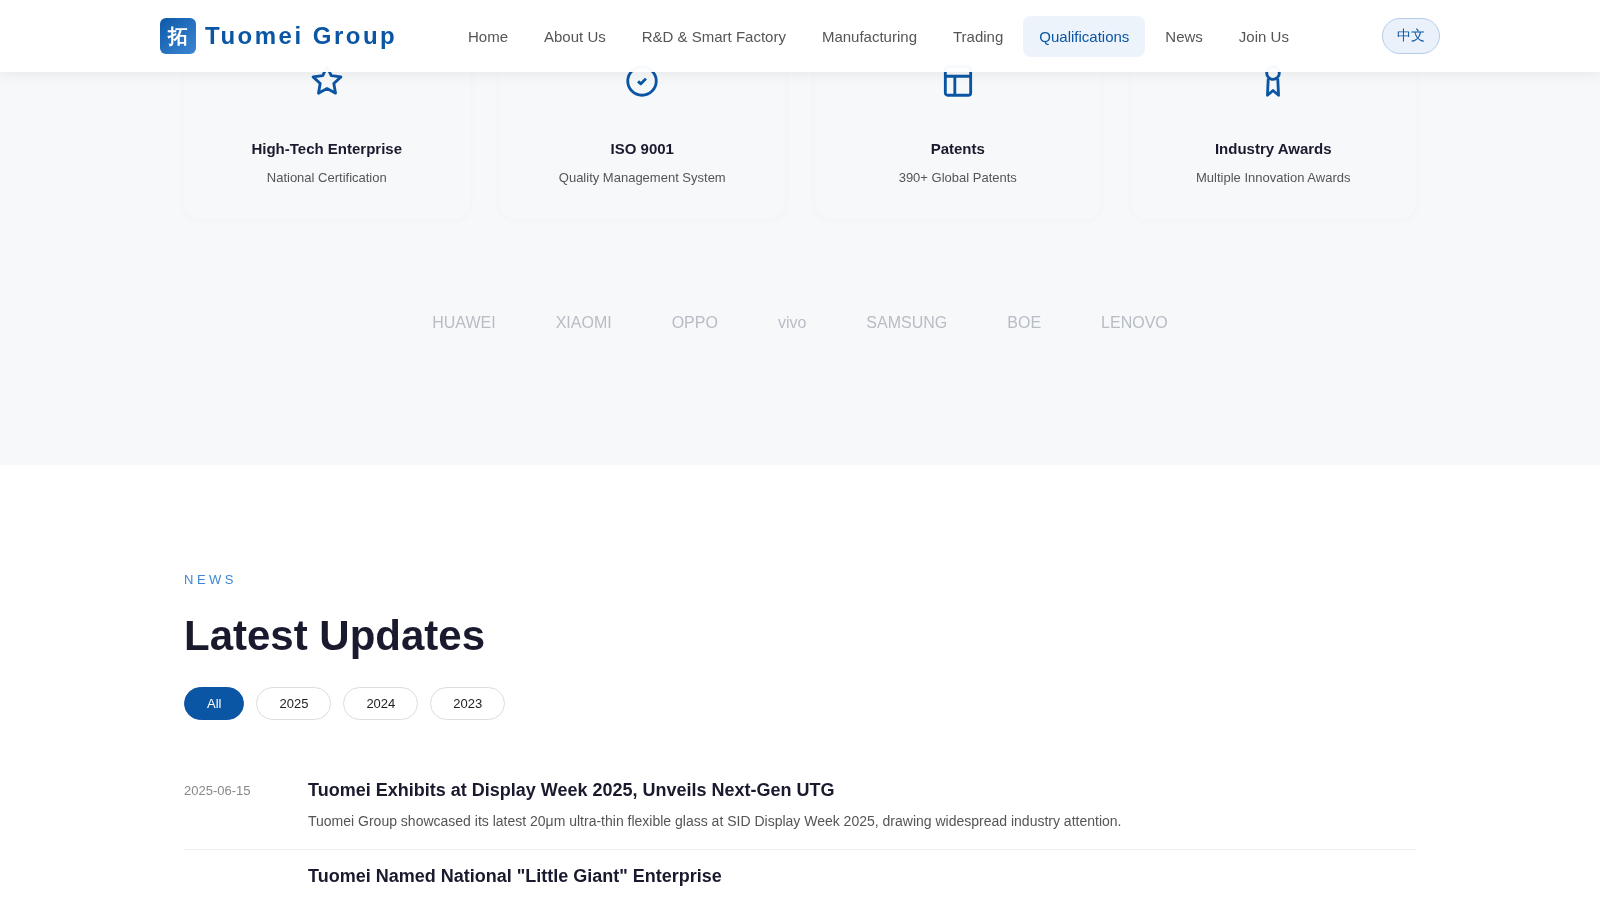 This screenshot has width=1600, height=900. I want to click on partner-name: HUAWEI, so click(464, 323).